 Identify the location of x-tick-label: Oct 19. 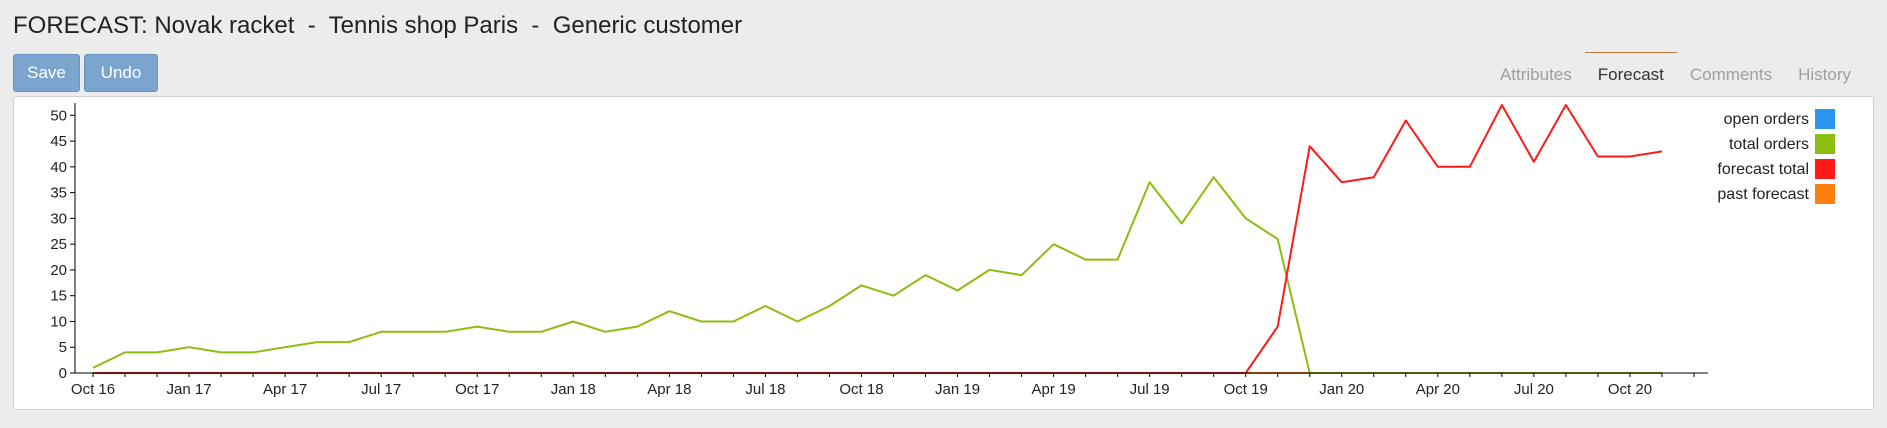
(1246, 389).